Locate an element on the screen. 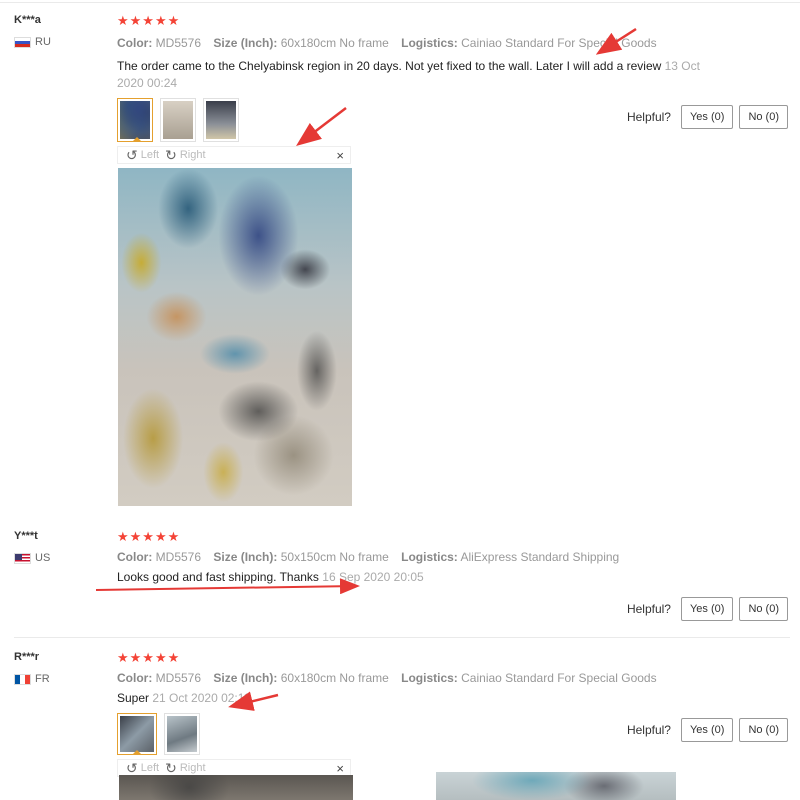 The width and height of the screenshot is (800, 800). country-code: US is located at coordinates (43, 558).